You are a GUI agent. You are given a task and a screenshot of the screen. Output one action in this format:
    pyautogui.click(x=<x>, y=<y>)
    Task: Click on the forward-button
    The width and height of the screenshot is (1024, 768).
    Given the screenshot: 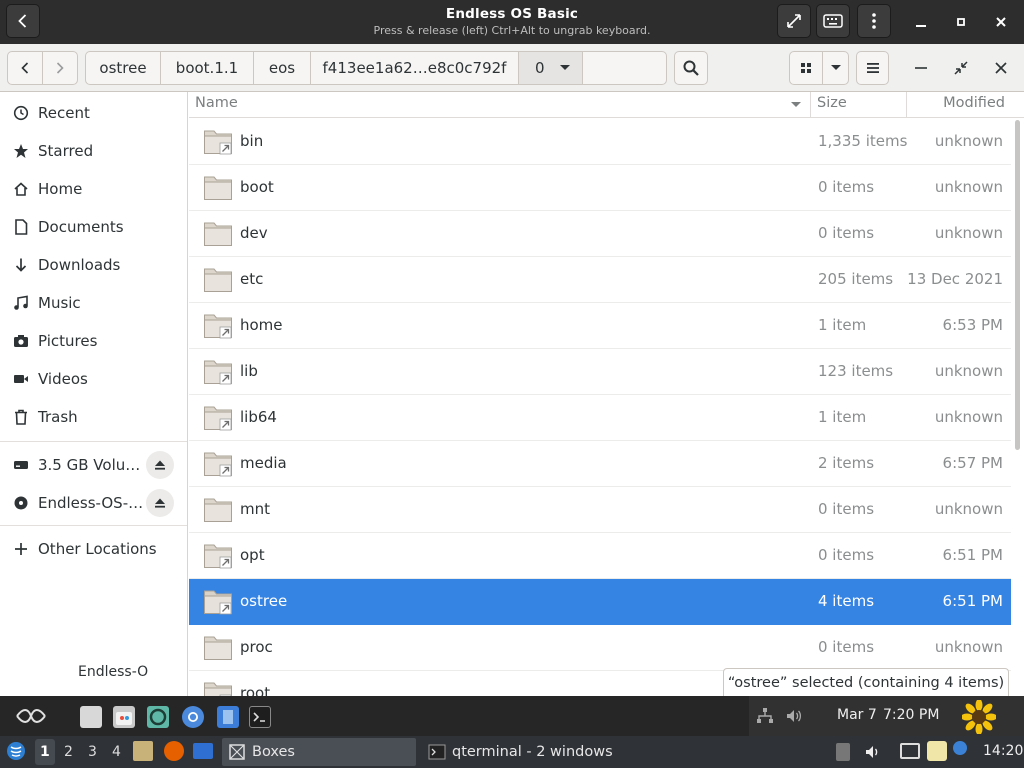 What is the action you would take?
    pyautogui.click(x=60, y=68)
    